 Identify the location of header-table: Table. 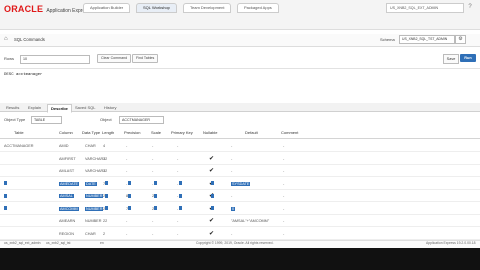
(19, 132).